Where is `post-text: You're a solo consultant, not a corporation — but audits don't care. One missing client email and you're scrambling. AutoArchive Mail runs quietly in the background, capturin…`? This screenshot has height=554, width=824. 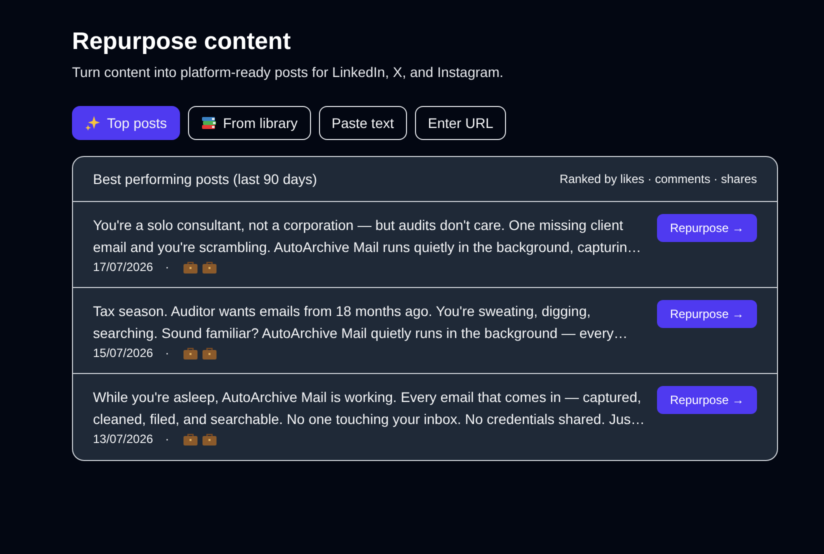 post-text: You're a solo consultant, not a corporation — but audits don't care. One missing client email and you're scrambling. AutoArchive Mail runs quietly in the background, capturin… is located at coordinates (367, 236).